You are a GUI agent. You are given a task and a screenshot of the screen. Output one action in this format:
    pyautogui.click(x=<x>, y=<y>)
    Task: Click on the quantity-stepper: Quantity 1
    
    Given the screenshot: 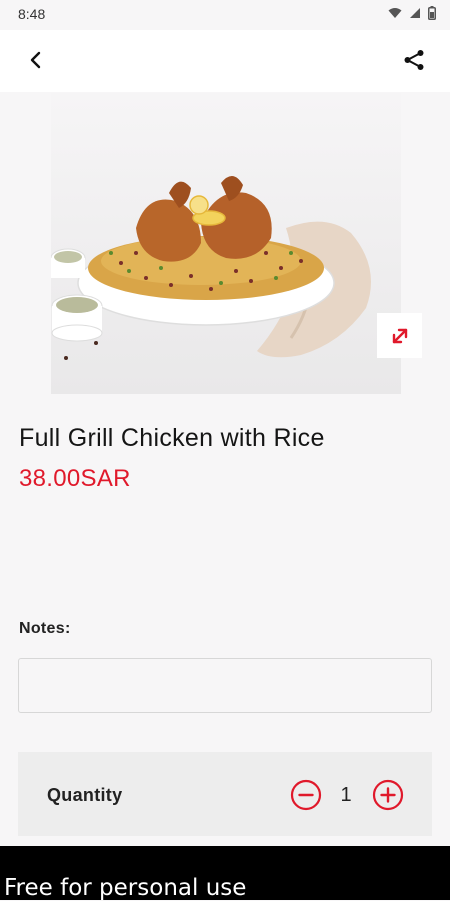 What is the action you would take?
    pyautogui.click(x=225, y=794)
    